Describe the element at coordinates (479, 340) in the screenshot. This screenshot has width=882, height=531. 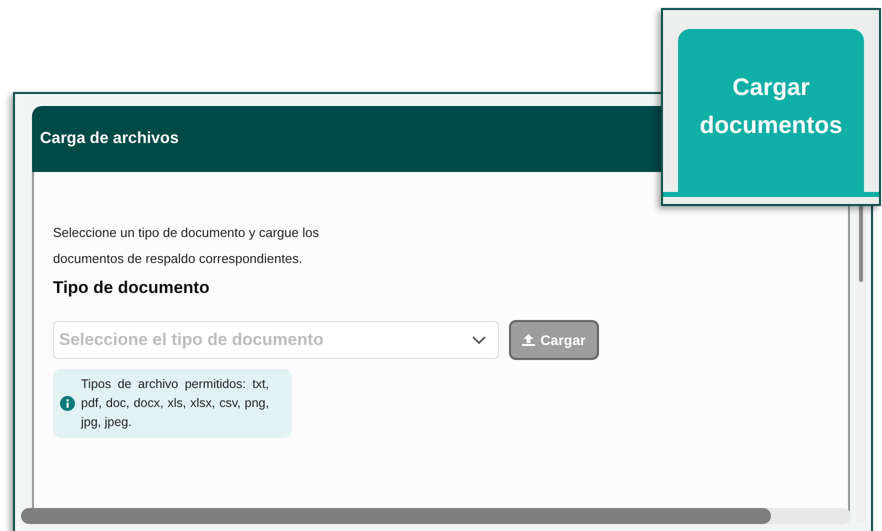
I see `chevron-down-icon` at that location.